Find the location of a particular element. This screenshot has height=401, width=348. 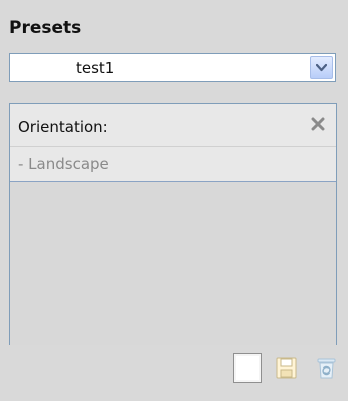

presets-title: Presets is located at coordinates (45, 28).